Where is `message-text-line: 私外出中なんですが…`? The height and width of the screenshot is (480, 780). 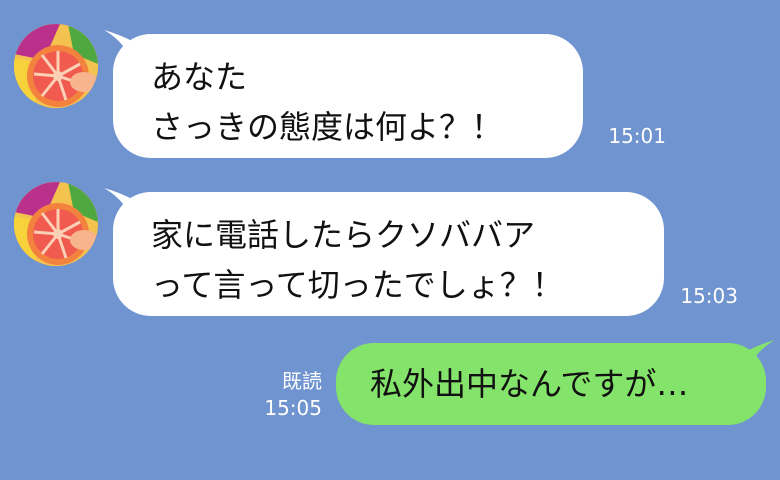 message-text-line: 私外出中なんですが… is located at coordinates (529, 384).